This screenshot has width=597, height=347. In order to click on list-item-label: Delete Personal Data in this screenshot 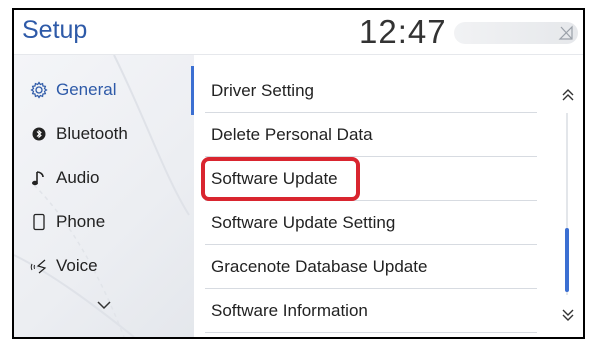, I will do `click(292, 134)`.